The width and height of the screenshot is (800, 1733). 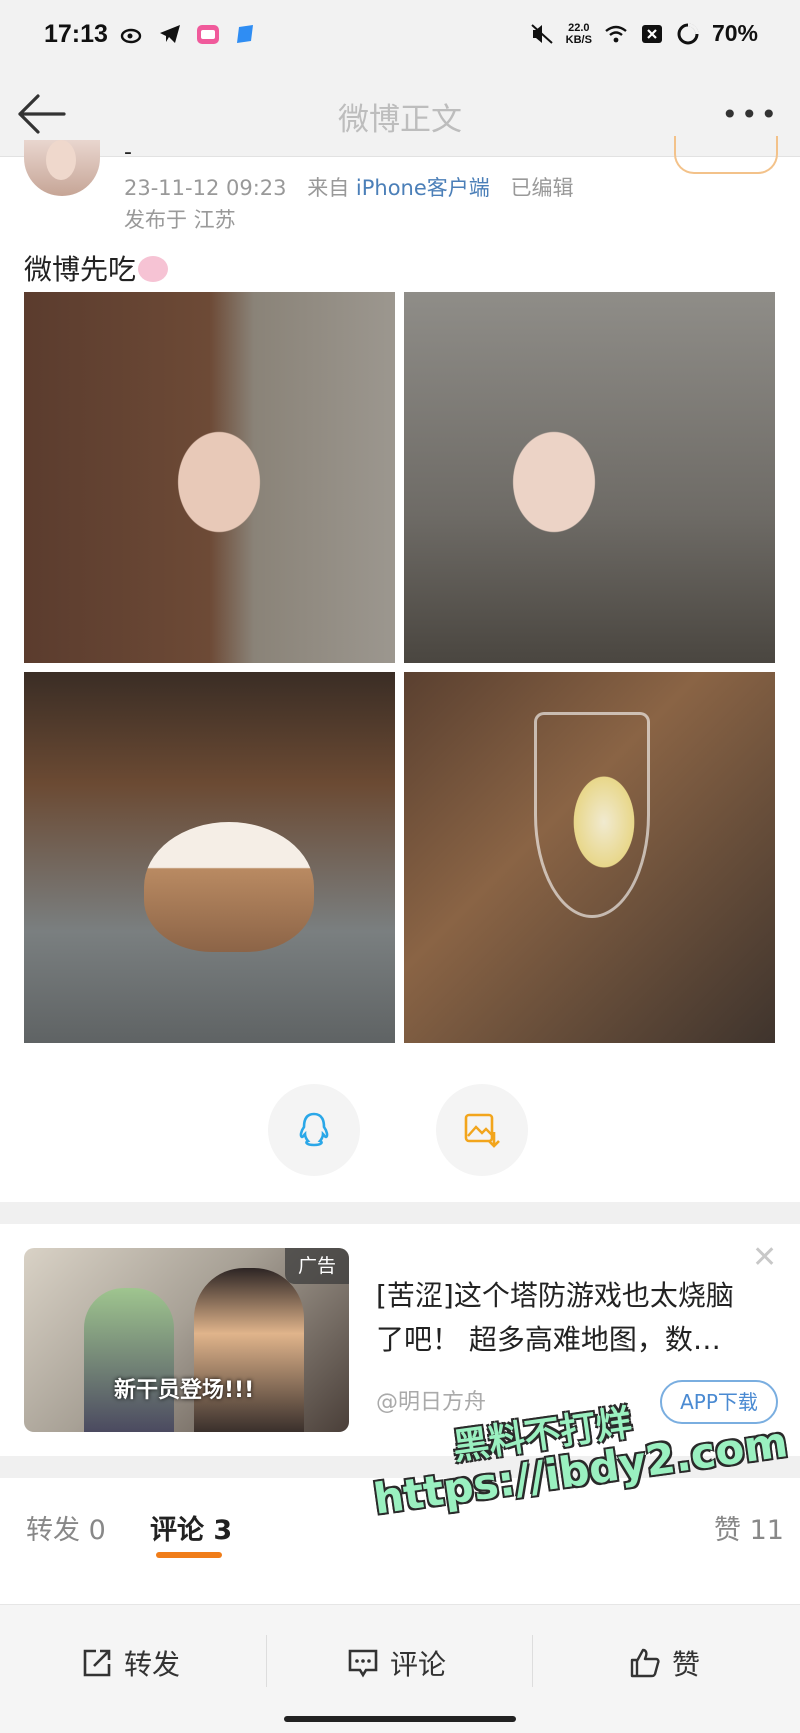 I want to click on author-avatar, so click(x=62, y=168).